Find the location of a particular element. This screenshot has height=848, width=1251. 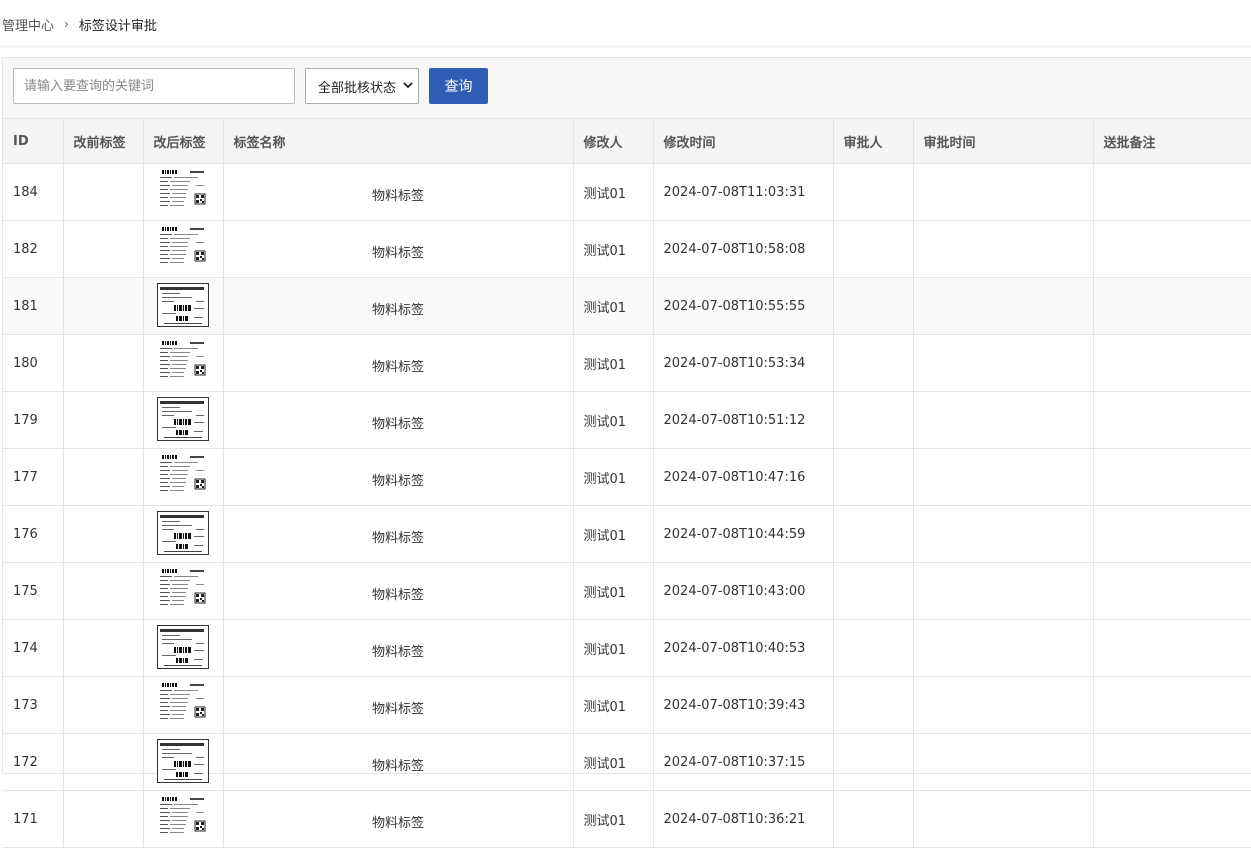

table-row: 174 物料标签 测试01 2024-07-08T10:40:53 is located at coordinates (627, 648).